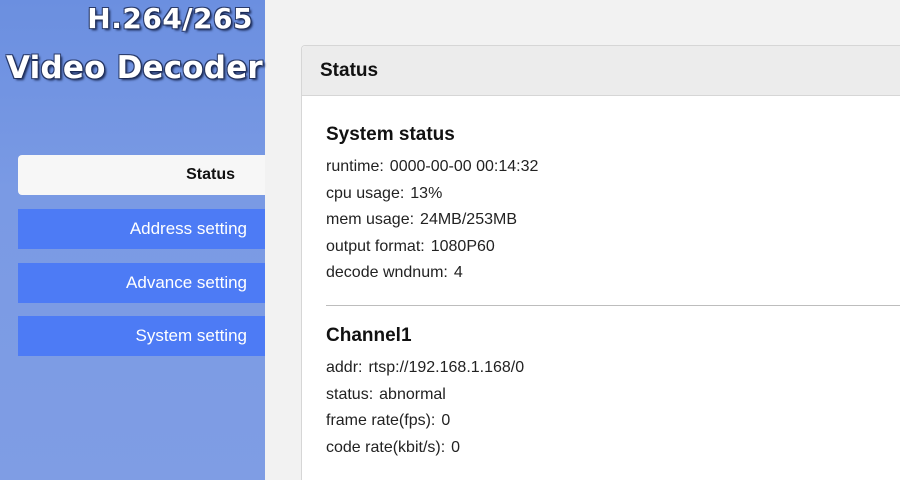 This screenshot has height=480, width=900. Describe the element at coordinates (456, 447) in the screenshot. I see `code-rate-value: 0` at that location.